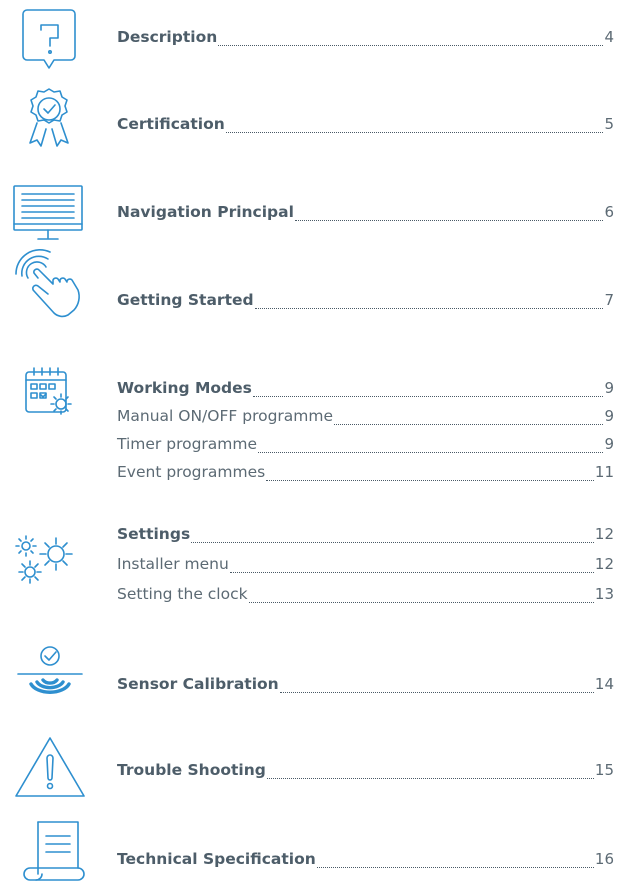 The height and width of the screenshot is (890, 620). What do you see at coordinates (609, 124) in the screenshot?
I see `toc-item-page: 5` at bounding box center [609, 124].